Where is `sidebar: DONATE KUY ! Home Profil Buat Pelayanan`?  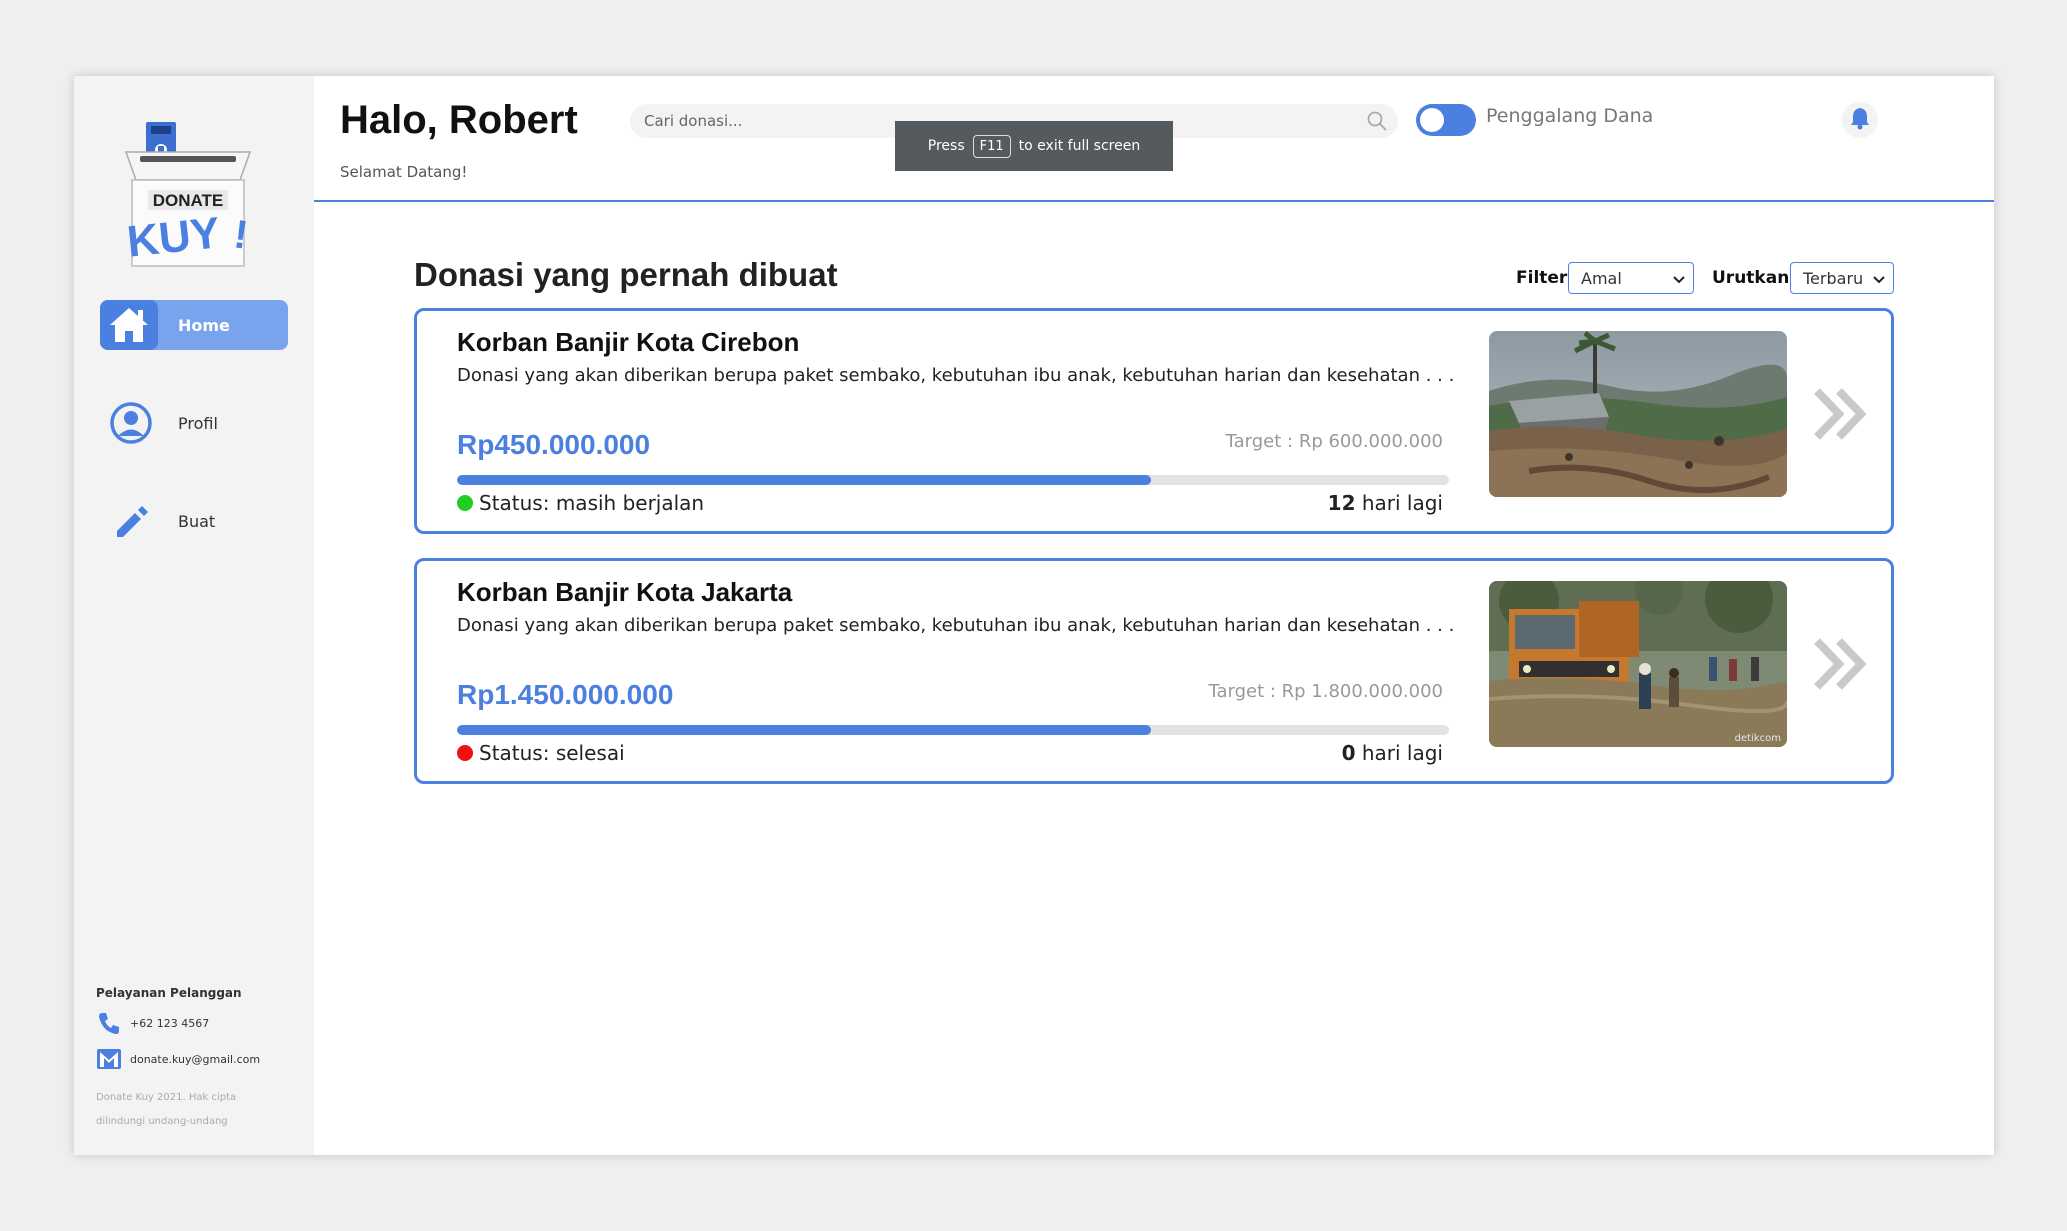 sidebar: DONATE KUY ! Home Profil Buat Pelayanan is located at coordinates (194, 615).